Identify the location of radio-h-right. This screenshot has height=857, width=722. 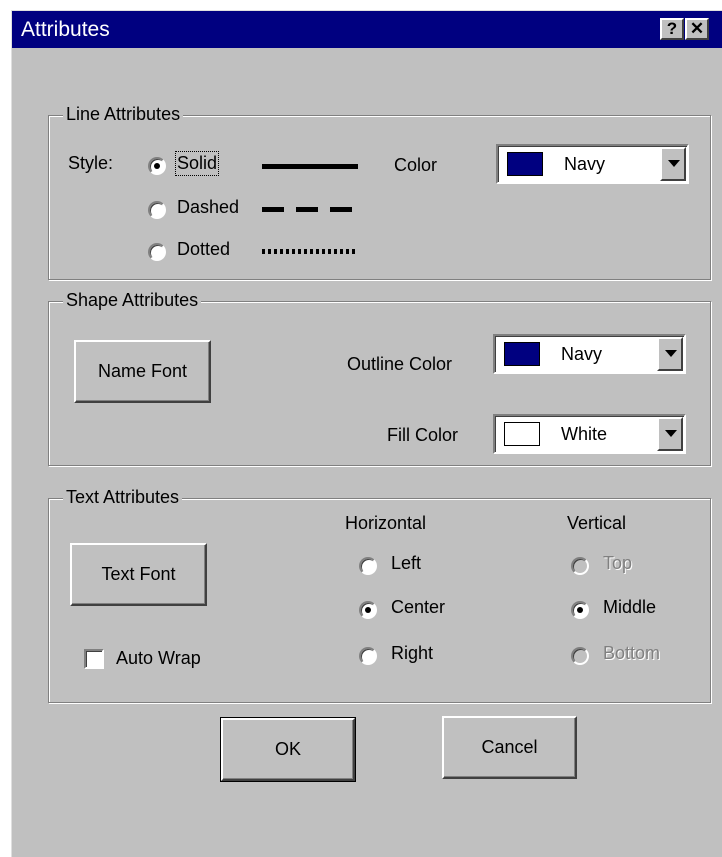
(368, 656).